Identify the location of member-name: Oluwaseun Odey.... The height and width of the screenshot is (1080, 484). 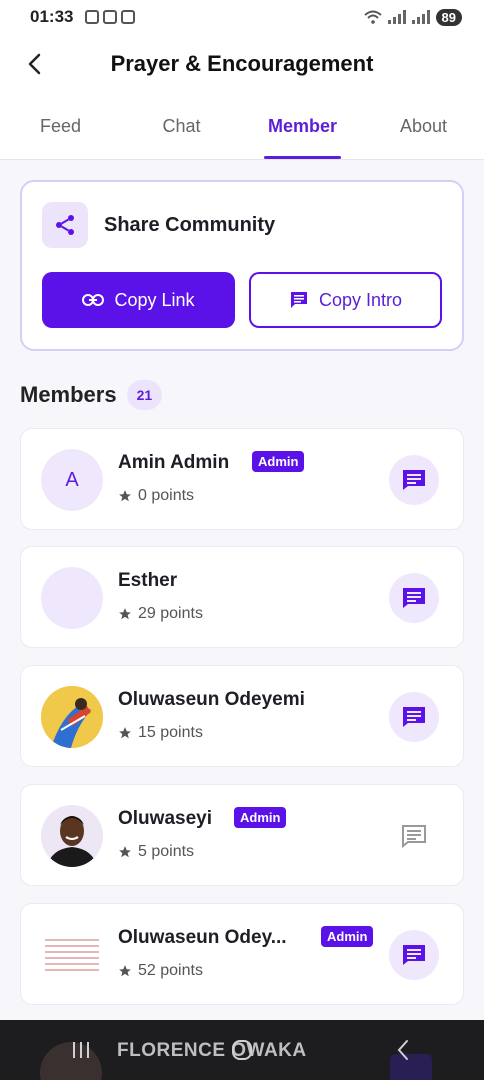
(202, 937).